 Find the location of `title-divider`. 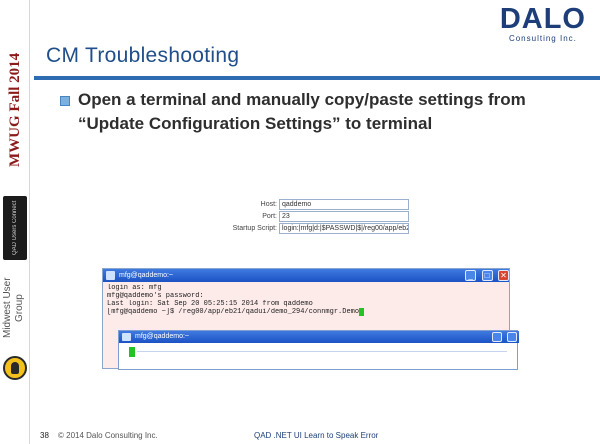

title-divider is located at coordinates (317, 78).